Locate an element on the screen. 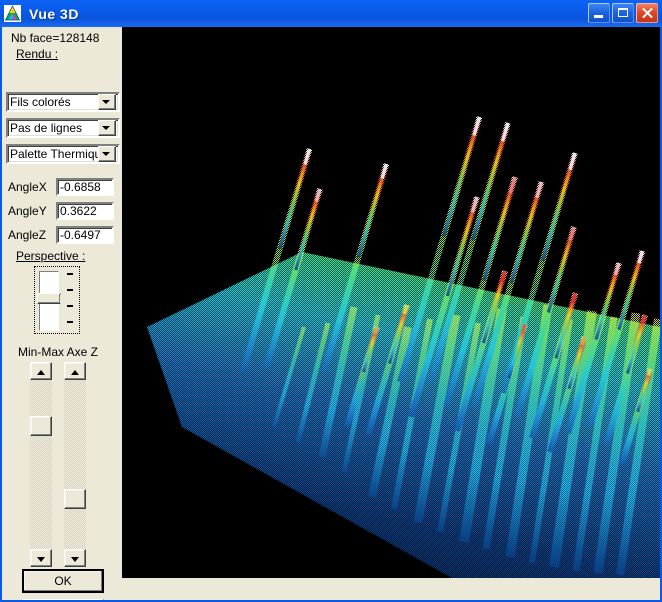  axis-z-max-scrollbar is located at coordinates (75, 464).